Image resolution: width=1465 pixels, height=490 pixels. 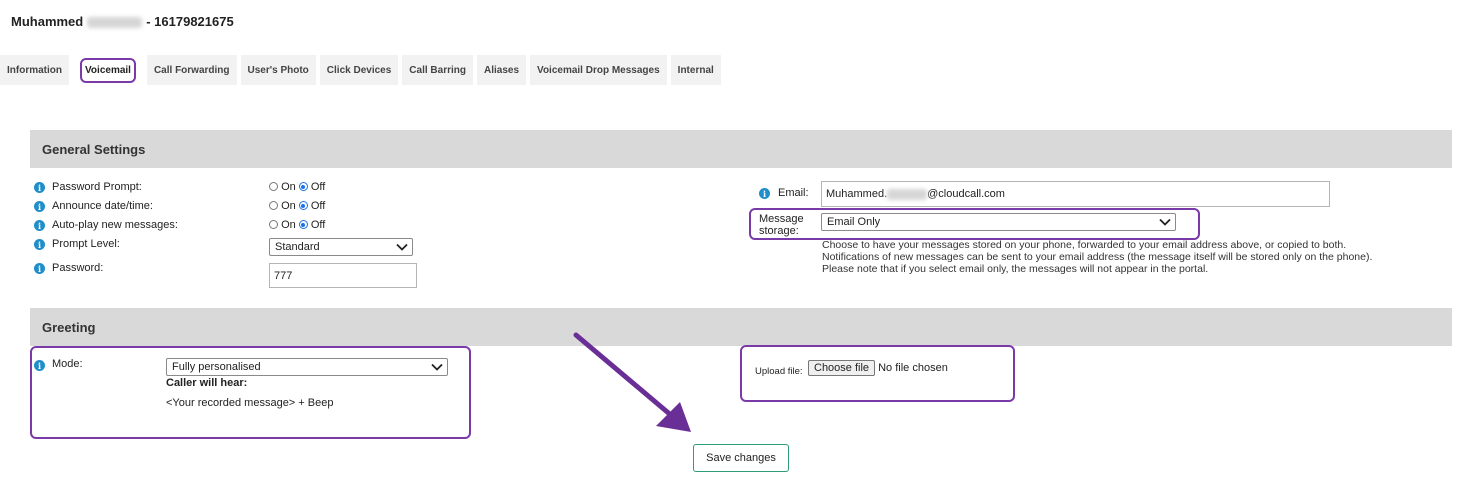 What do you see at coordinates (207, 383) in the screenshot?
I see `caller-will-hear-label: Caller will hear:` at bounding box center [207, 383].